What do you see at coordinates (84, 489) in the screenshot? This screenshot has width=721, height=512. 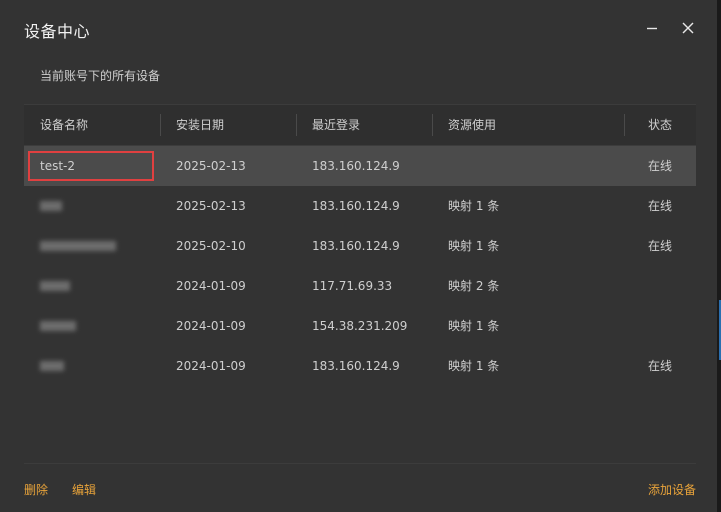 I see `edit-button: 编辑` at bounding box center [84, 489].